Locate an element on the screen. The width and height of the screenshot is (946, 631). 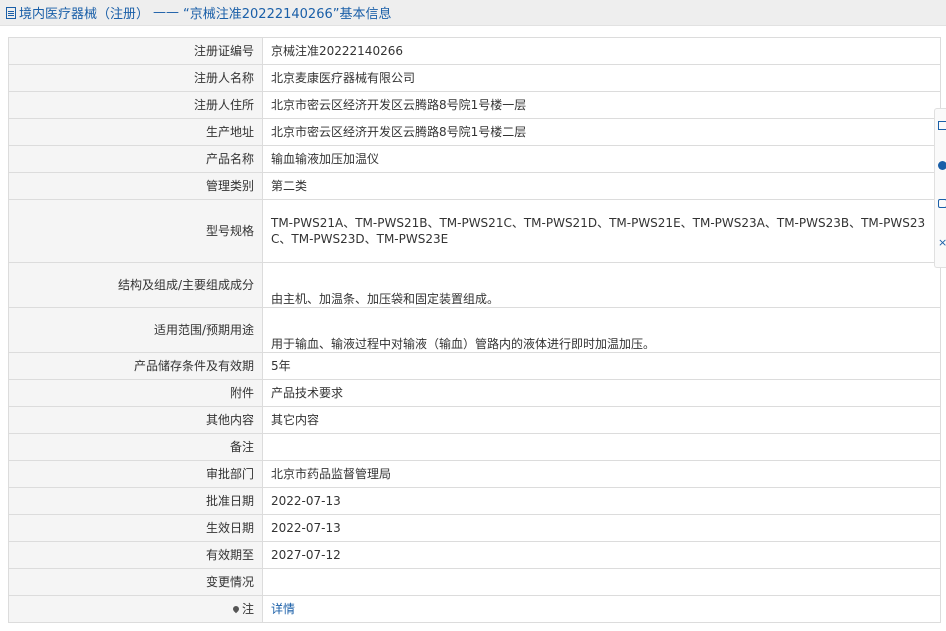
row-label: 附件 is located at coordinates (135, 393).